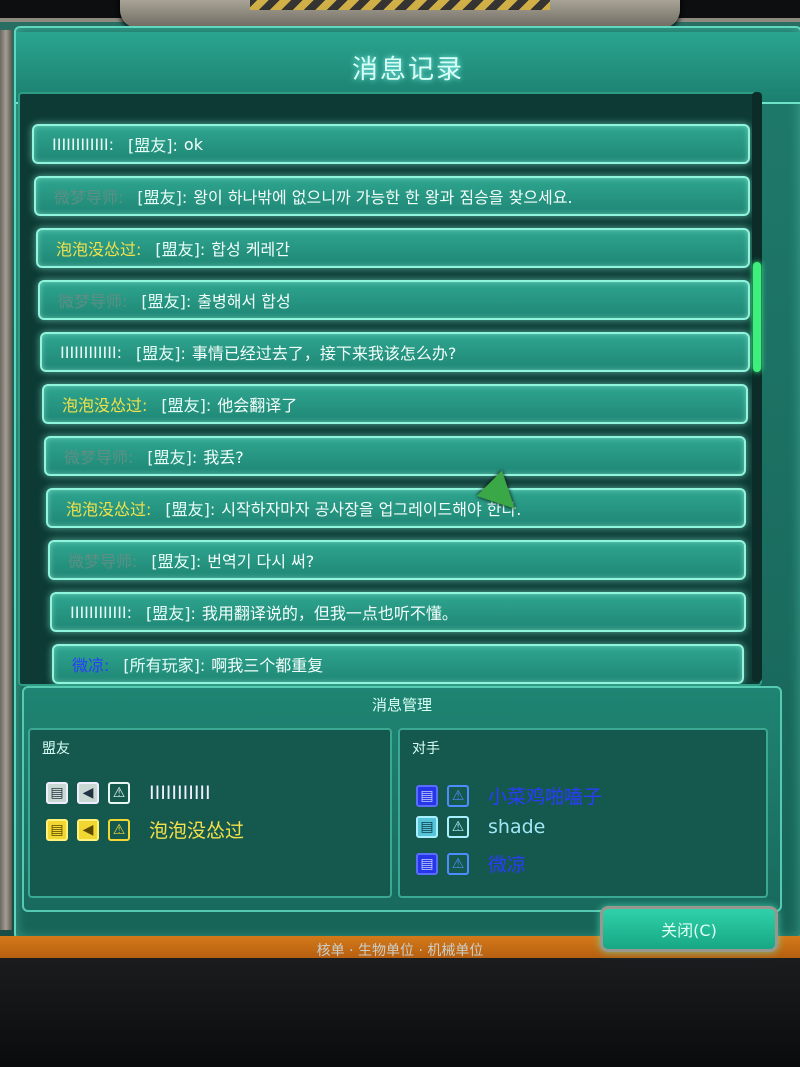  What do you see at coordinates (383, 197) in the screenshot?
I see `message-text: 왕이 하나밖에 없으니까 가능한 한 왕과 짐승을 찾으세요.` at bounding box center [383, 197].